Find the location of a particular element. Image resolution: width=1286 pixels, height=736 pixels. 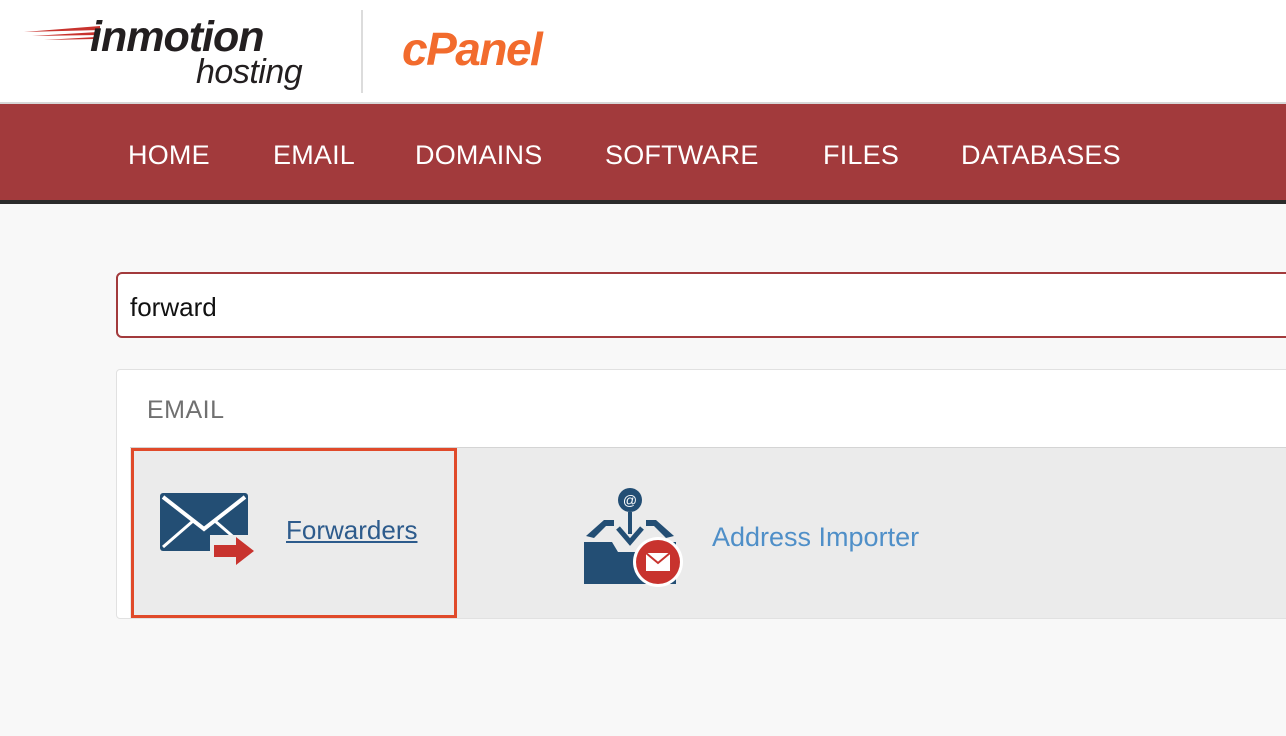

top-header: inmotion hosting cPanel is located at coordinates (643, 51).